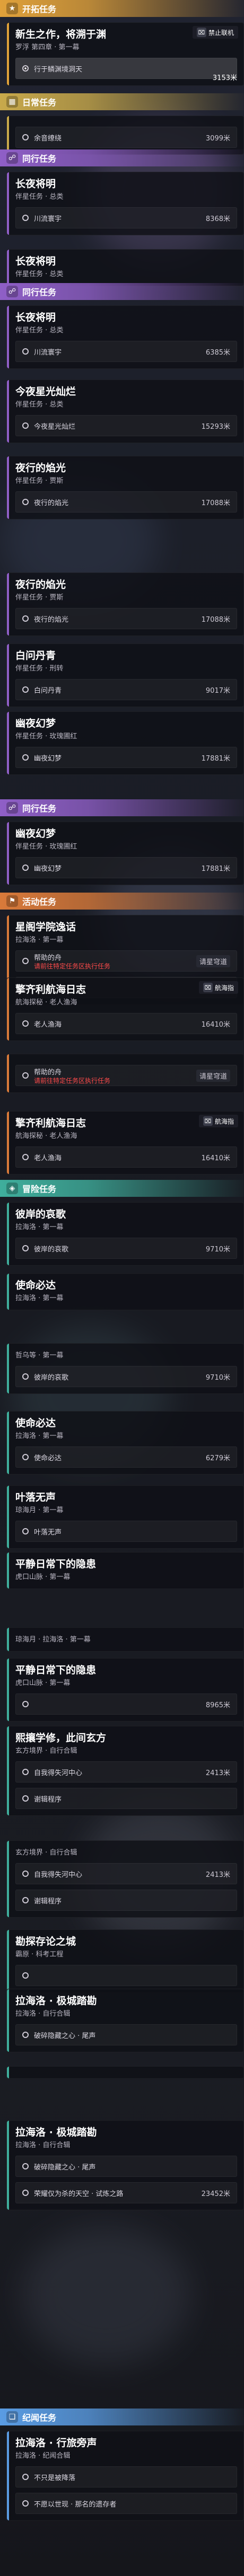 Image resolution: width=244 pixels, height=2576 pixels. I want to click on quest-card: 使命必达 拉海洛 · 第一幕 使命必达 6279米, so click(125, 1443).